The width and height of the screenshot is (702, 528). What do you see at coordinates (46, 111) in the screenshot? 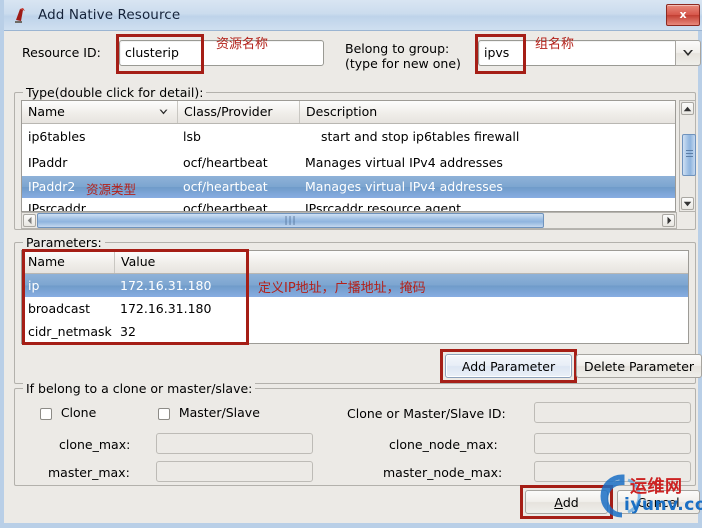
I see `type-col-name-label: Name` at bounding box center [46, 111].